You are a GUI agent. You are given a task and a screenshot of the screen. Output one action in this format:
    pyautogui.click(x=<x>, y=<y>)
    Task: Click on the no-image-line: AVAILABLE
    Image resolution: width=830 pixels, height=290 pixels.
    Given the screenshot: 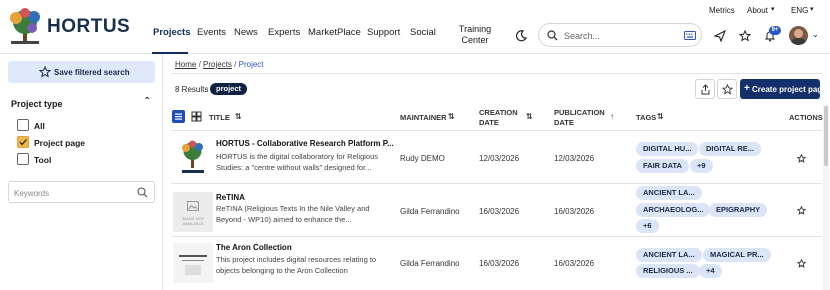 What is the action you would take?
    pyautogui.click(x=193, y=223)
    